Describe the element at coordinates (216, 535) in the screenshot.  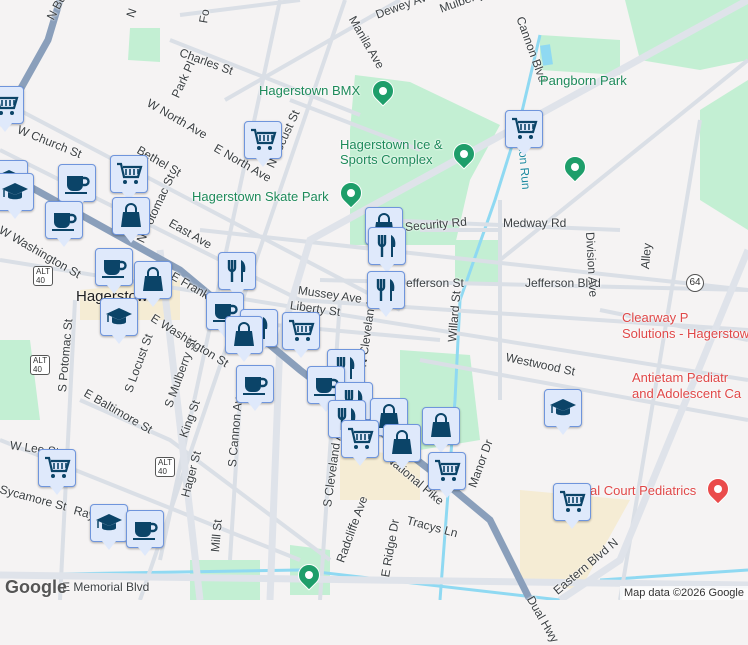
I see `street-label: Mill St` at that location.